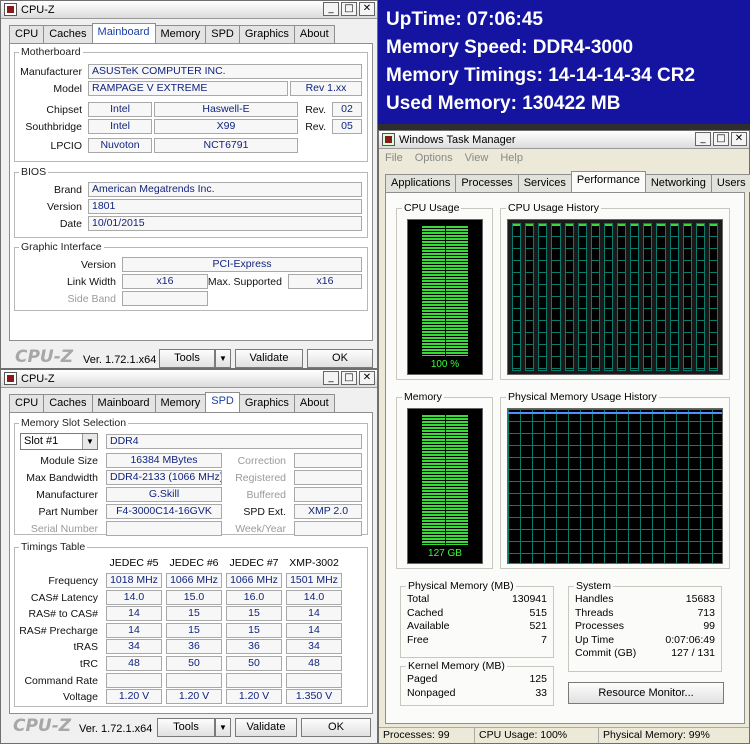 The width and height of the screenshot is (750, 744). What do you see at coordinates (314, 697) in the screenshot?
I see `timings-cell: 1.350 V` at bounding box center [314, 697].